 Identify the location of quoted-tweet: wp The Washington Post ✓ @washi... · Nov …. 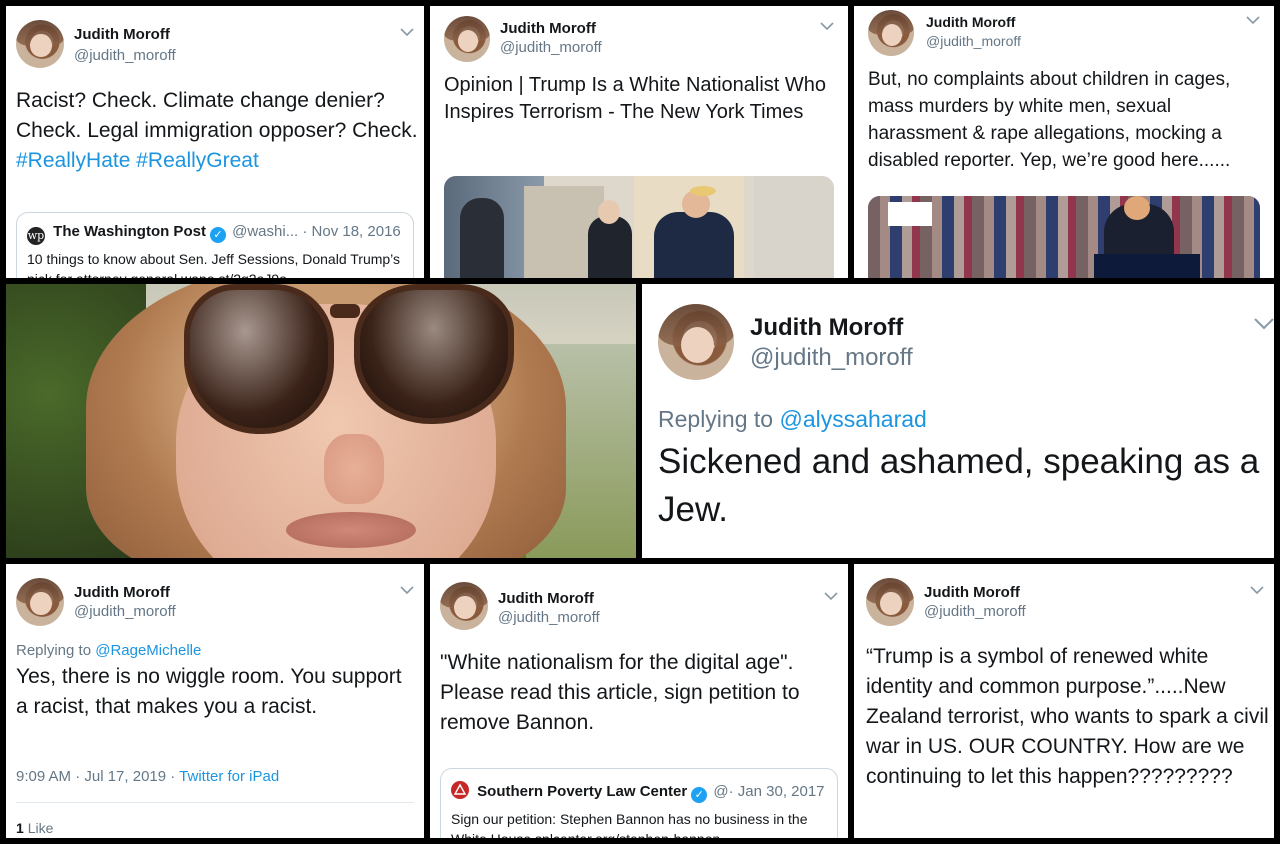
(215, 245).